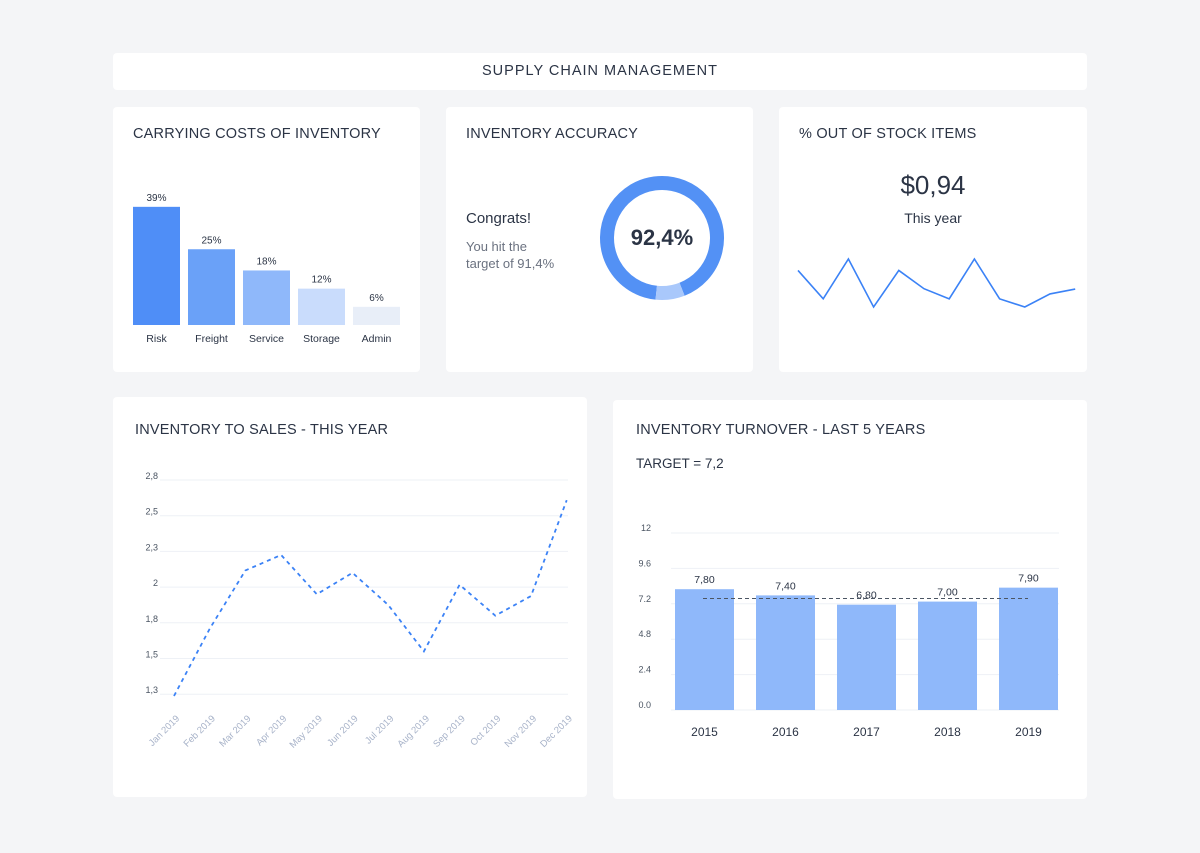 The image size is (1200, 853). I want to click on bar-category-label: Risk, so click(156, 339).